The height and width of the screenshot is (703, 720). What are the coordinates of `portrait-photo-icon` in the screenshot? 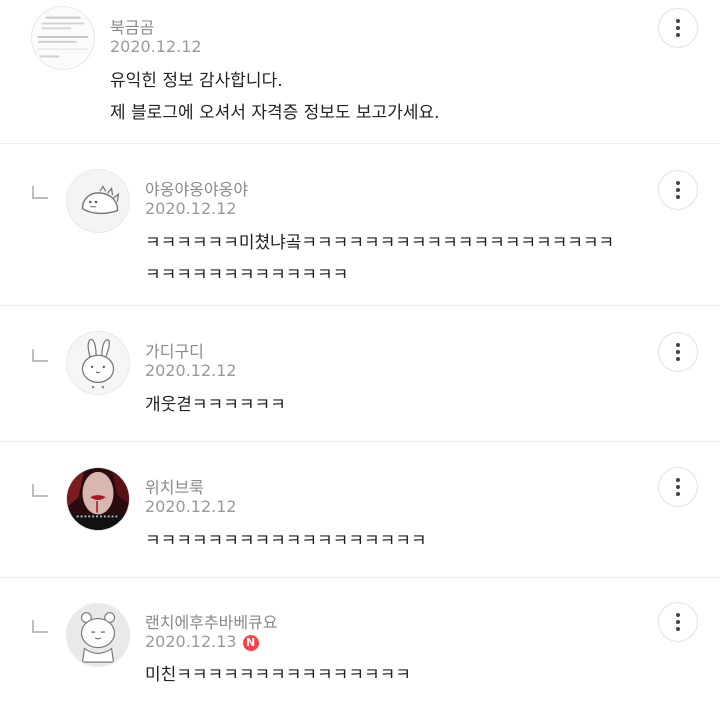 It's located at (98, 499).